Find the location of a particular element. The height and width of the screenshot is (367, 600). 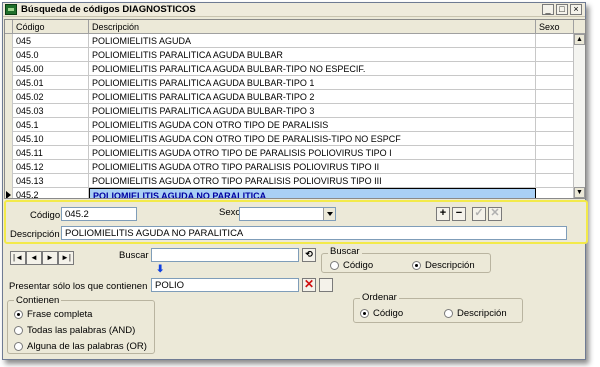

cell-codigo: 045.1 is located at coordinates (51, 125).